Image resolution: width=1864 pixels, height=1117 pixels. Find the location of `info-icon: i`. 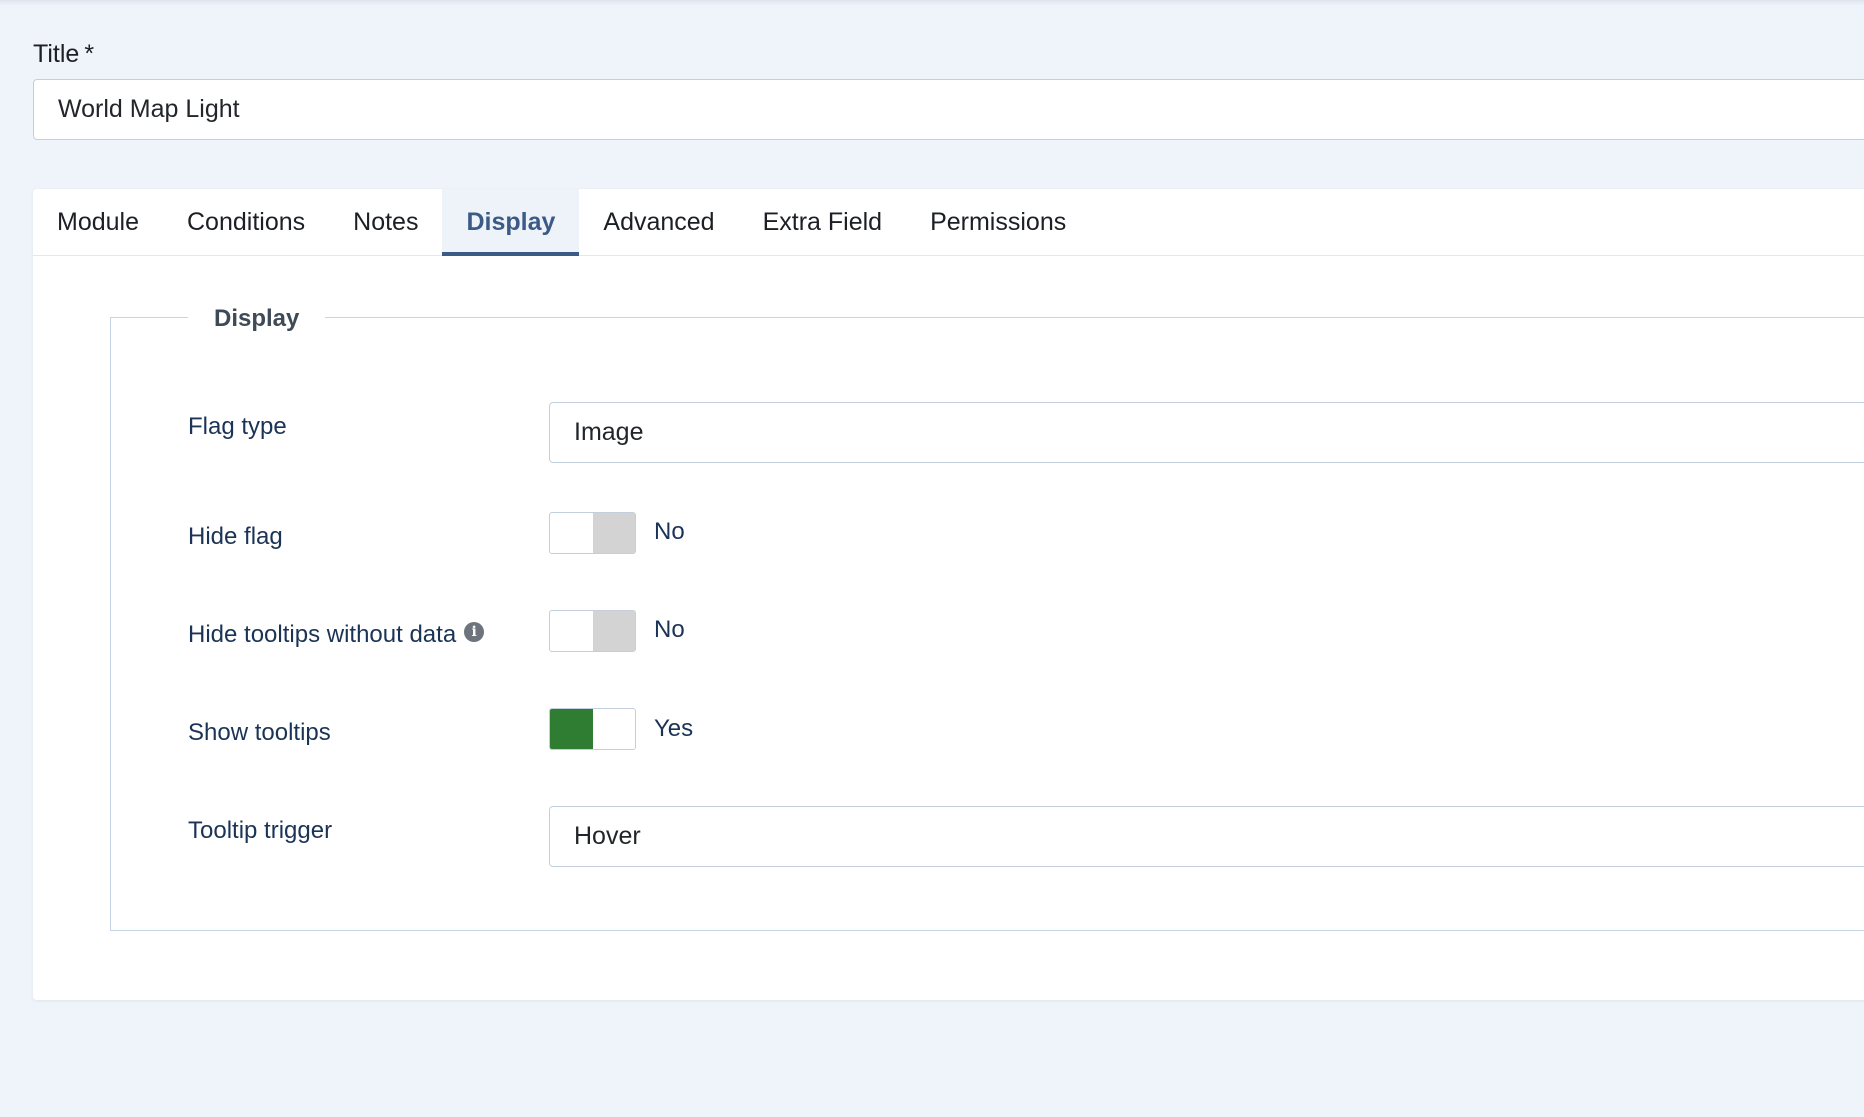

info-icon: i is located at coordinates (474, 632).